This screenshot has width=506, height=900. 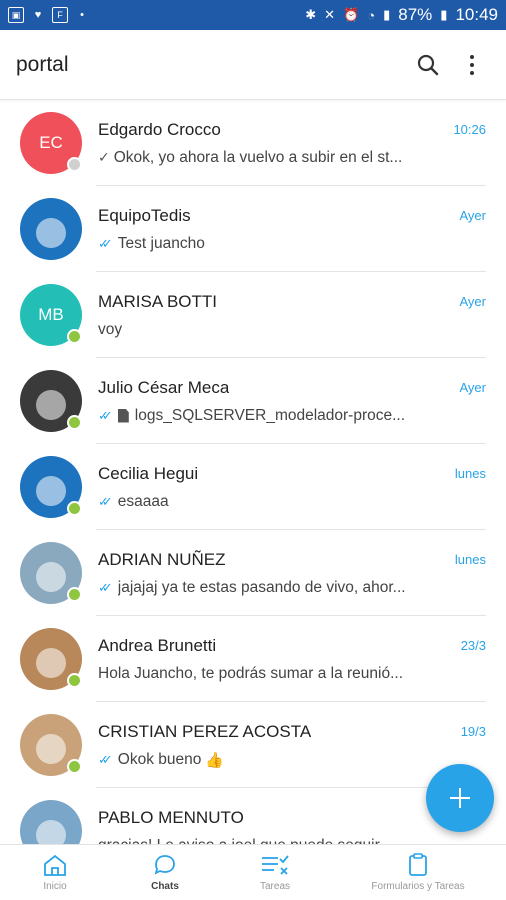 What do you see at coordinates (292, 330) in the screenshot?
I see `message-preview: voy` at bounding box center [292, 330].